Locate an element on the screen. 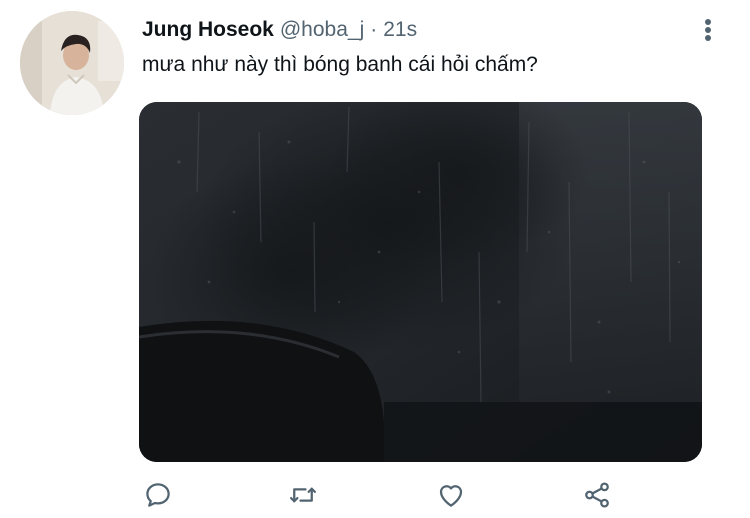 This screenshot has width=750, height=518. tweet-actions is located at coordinates (375, 494).